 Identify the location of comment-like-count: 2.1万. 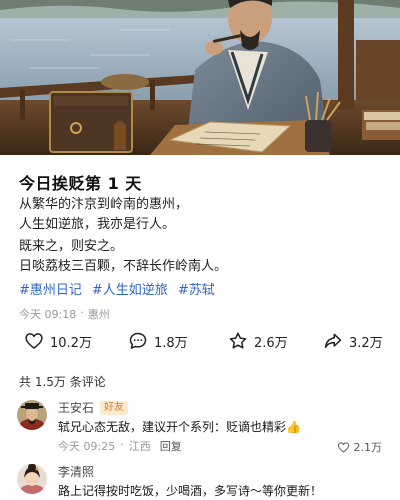
(368, 447).